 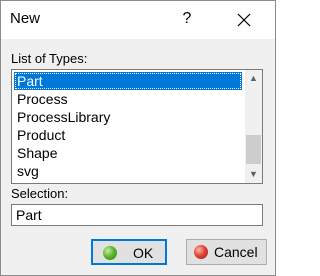 What do you see at coordinates (49, 58) in the screenshot?
I see `list-of-types-label: List of Types:` at bounding box center [49, 58].